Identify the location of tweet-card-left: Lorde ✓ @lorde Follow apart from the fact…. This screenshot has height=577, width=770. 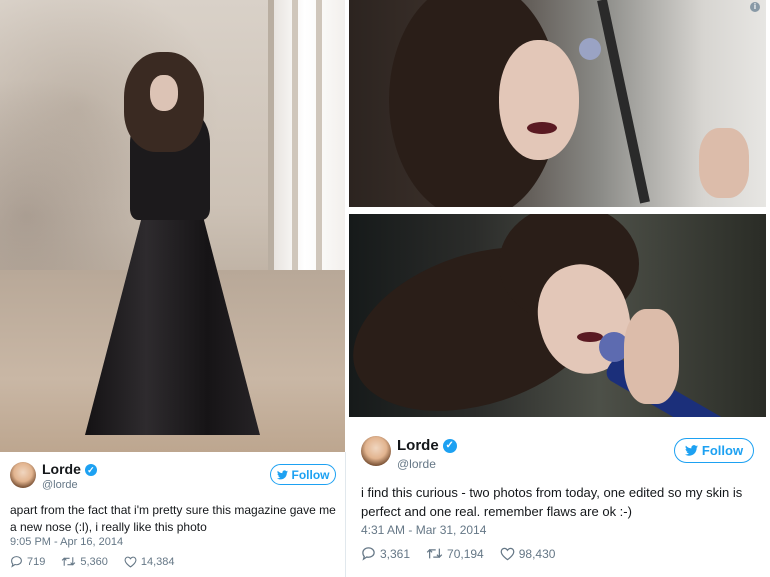
(173, 514).